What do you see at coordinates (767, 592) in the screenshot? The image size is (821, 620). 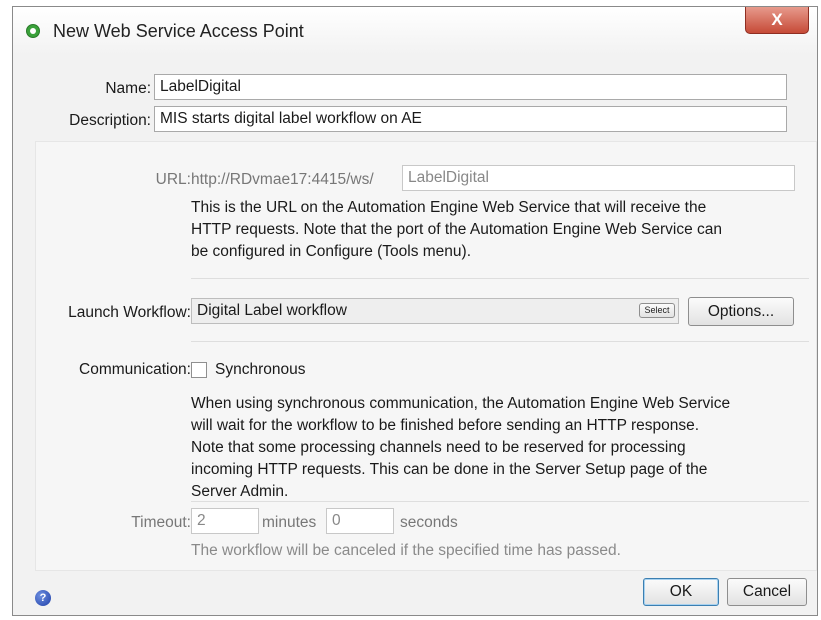 I see `cancel-button: Cancel` at bounding box center [767, 592].